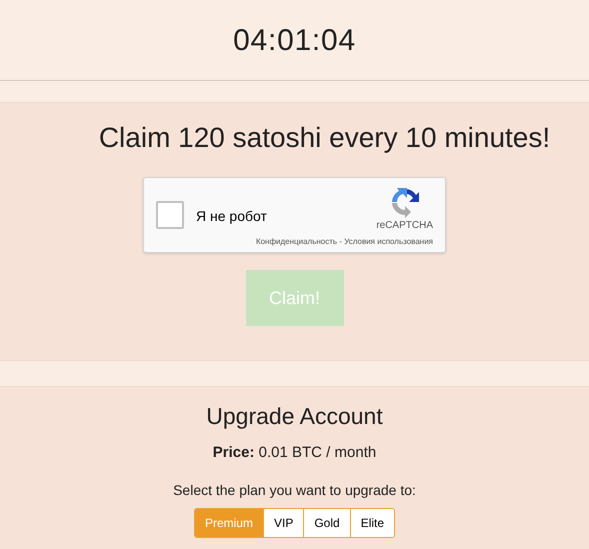 The height and width of the screenshot is (549, 589). I want to click on plan-prompt: Select the plan you want to upgrade to:, so click(294, 490).